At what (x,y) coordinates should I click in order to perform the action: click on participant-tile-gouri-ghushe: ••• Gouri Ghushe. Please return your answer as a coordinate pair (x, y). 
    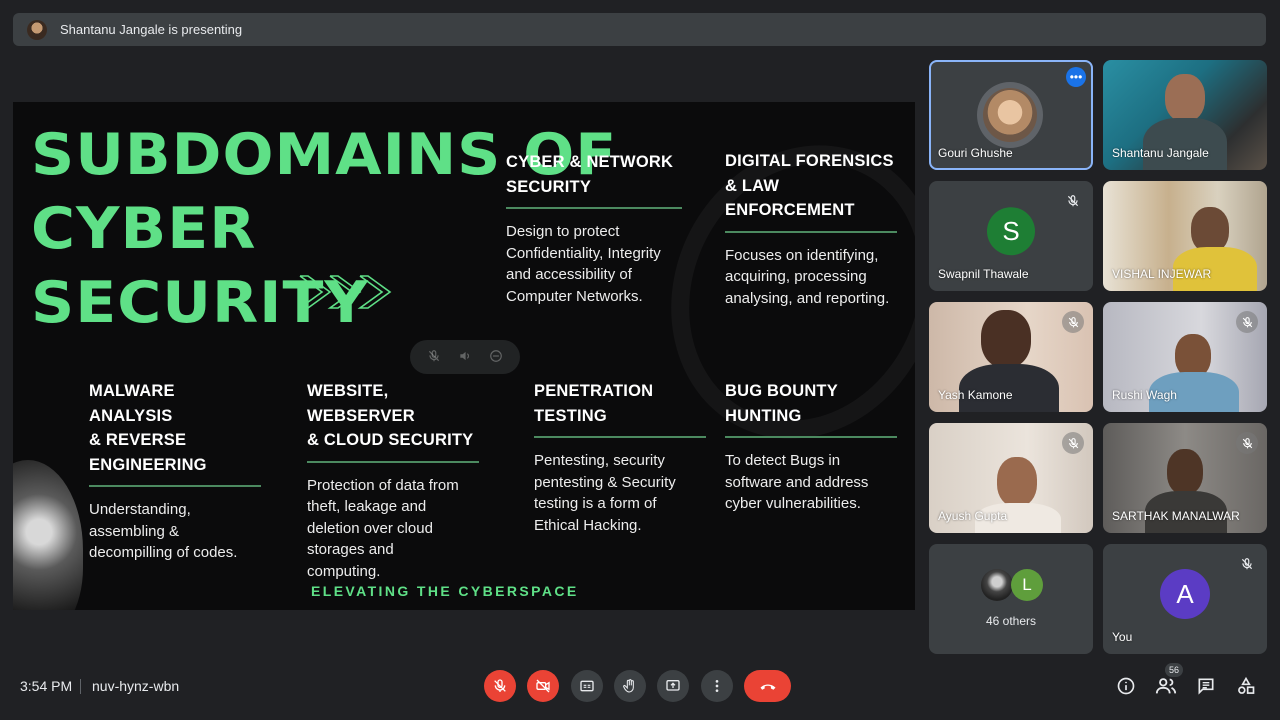
    Looking at the image, I should click on (1011, 115).